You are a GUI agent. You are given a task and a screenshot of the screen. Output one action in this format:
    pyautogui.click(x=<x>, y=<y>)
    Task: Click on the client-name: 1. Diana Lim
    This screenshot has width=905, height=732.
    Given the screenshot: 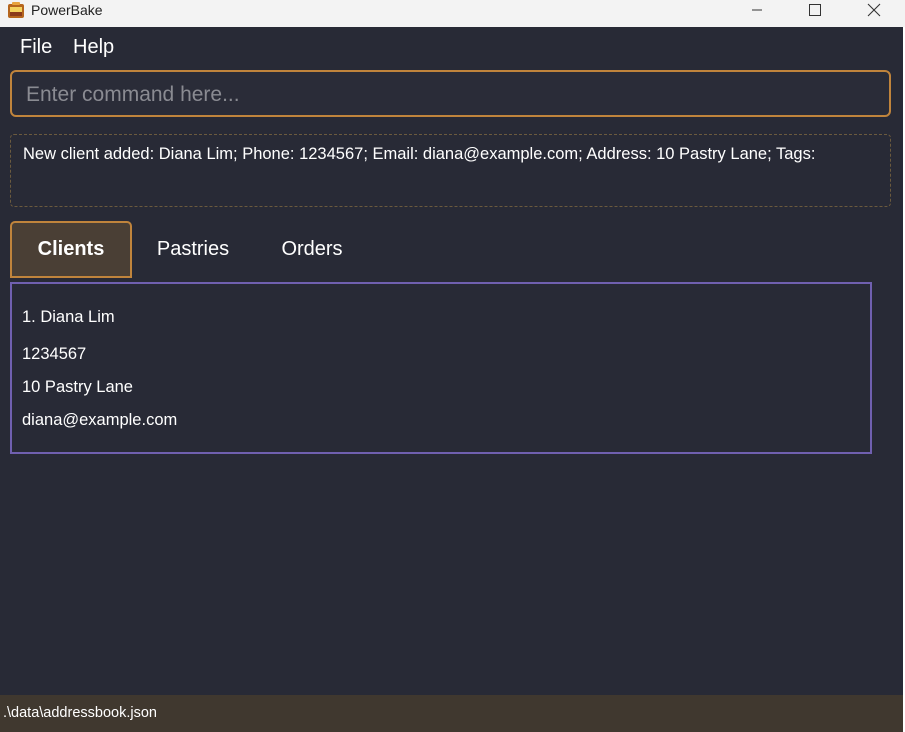 What is the action you would take?
    pyautogui.click(x=68, y=317)
    